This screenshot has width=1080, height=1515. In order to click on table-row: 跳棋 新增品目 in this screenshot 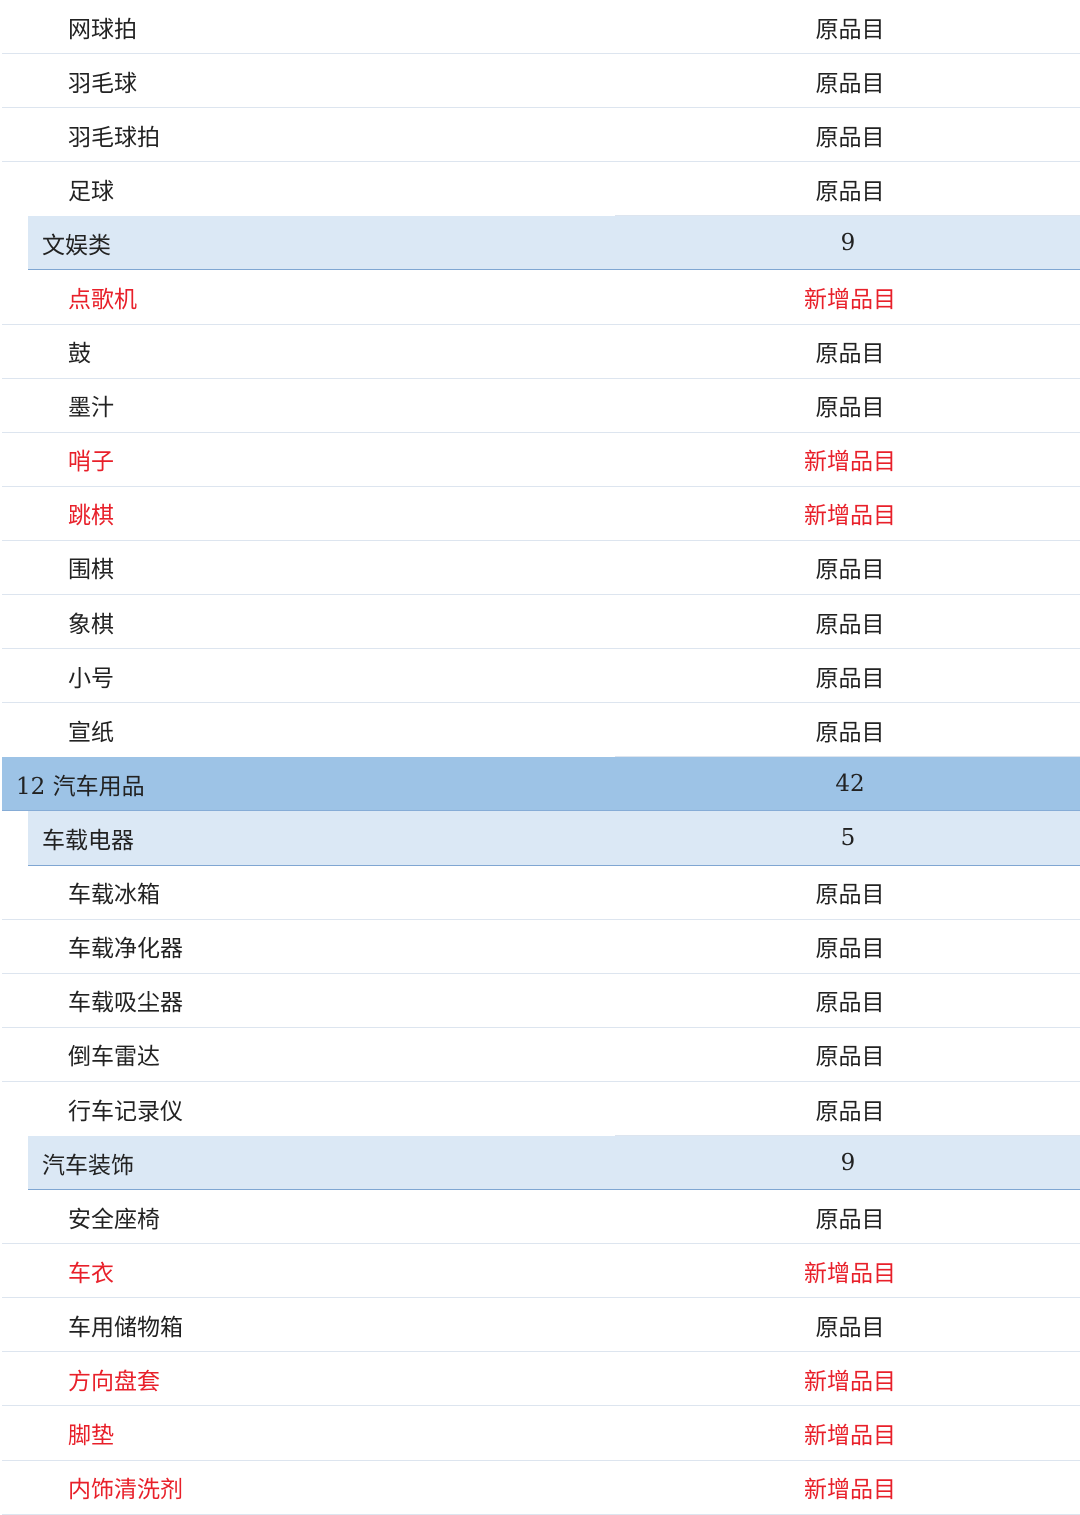, I will do `click(541, 514)`.